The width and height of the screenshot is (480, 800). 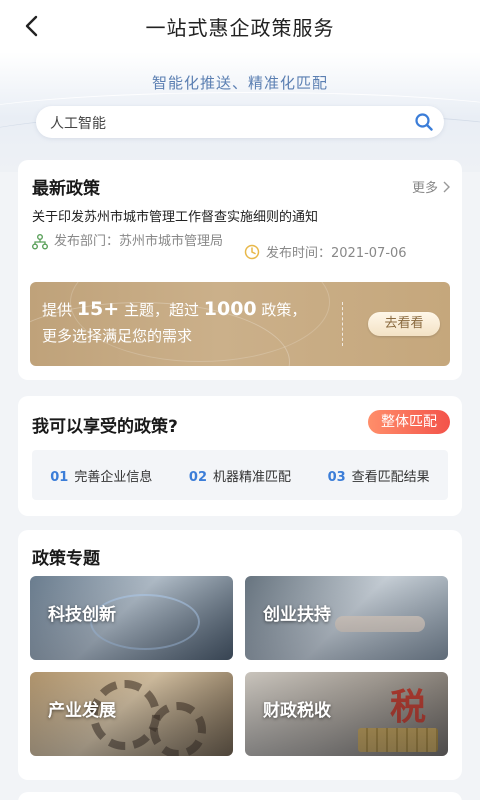 I want to click on search-value: 人工智能, so click(x=78, y=124).